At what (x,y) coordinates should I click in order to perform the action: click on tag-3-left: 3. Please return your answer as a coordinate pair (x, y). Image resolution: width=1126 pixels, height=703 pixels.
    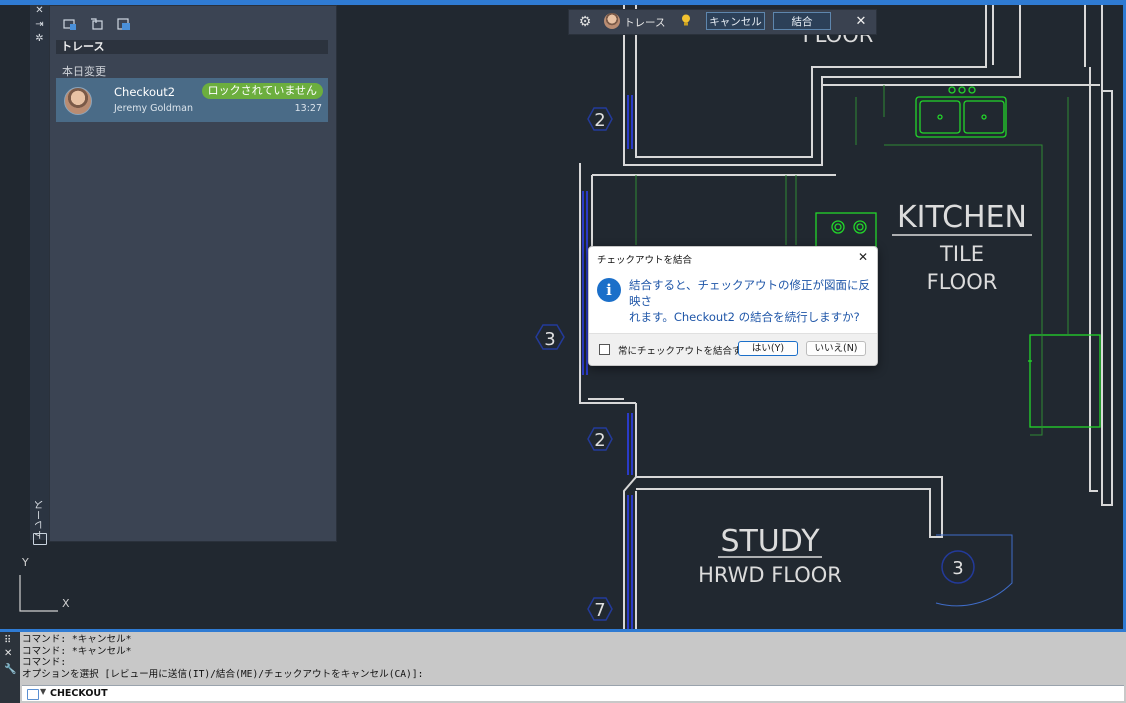
    Looking at the image, I should click on (550, 337).